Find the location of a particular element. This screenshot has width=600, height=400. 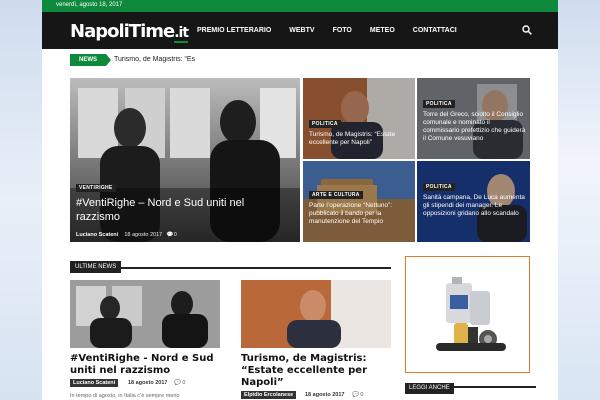

menu-item-meteo: METEO is located at coordinates (382, 30).